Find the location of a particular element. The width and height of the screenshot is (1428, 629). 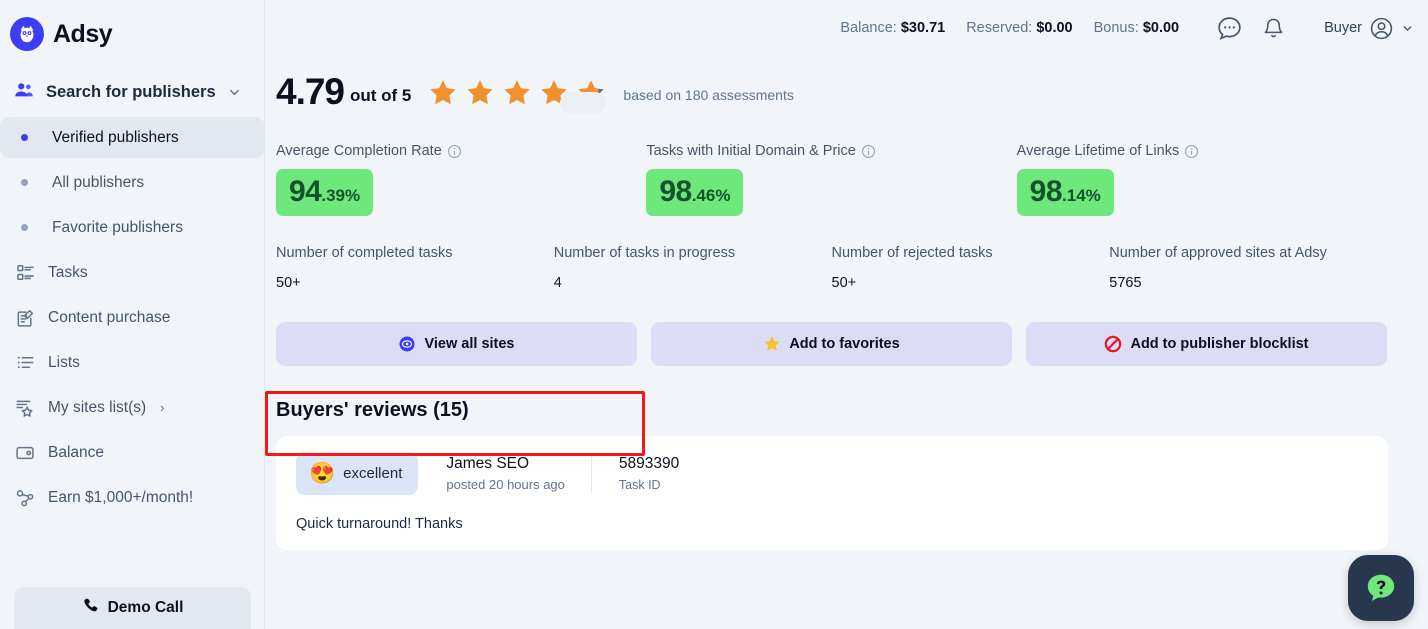

user-menu: Buyer is located at coordinates (1369, 28).